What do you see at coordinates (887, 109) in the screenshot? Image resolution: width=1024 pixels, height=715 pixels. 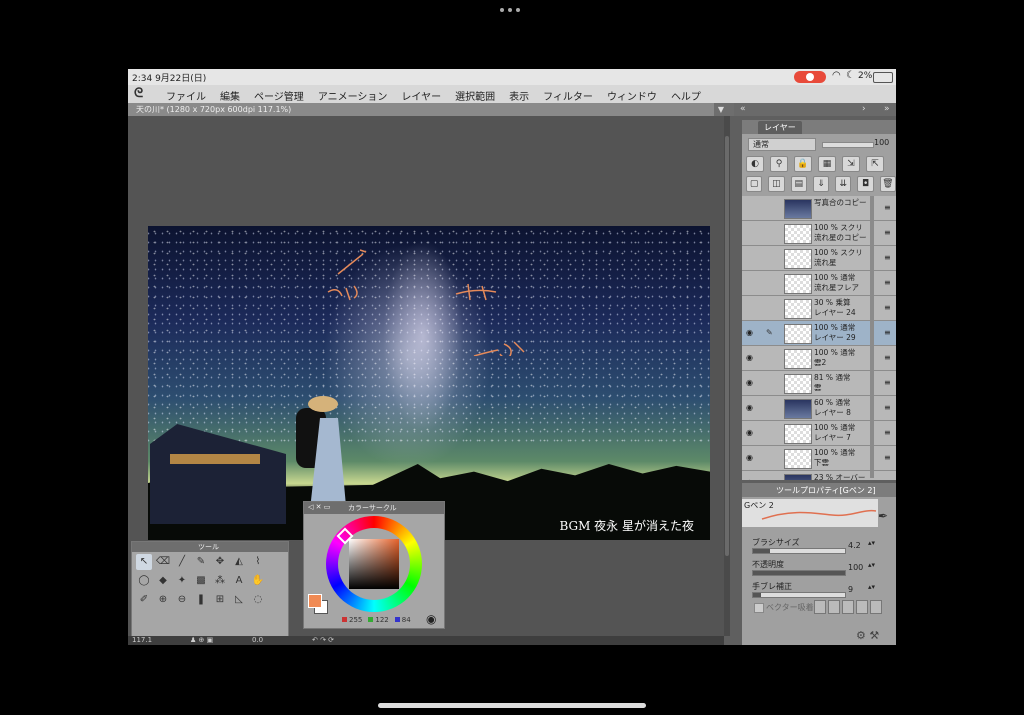 I see `expand-right-icon: »` at bounding box center [887, 109].